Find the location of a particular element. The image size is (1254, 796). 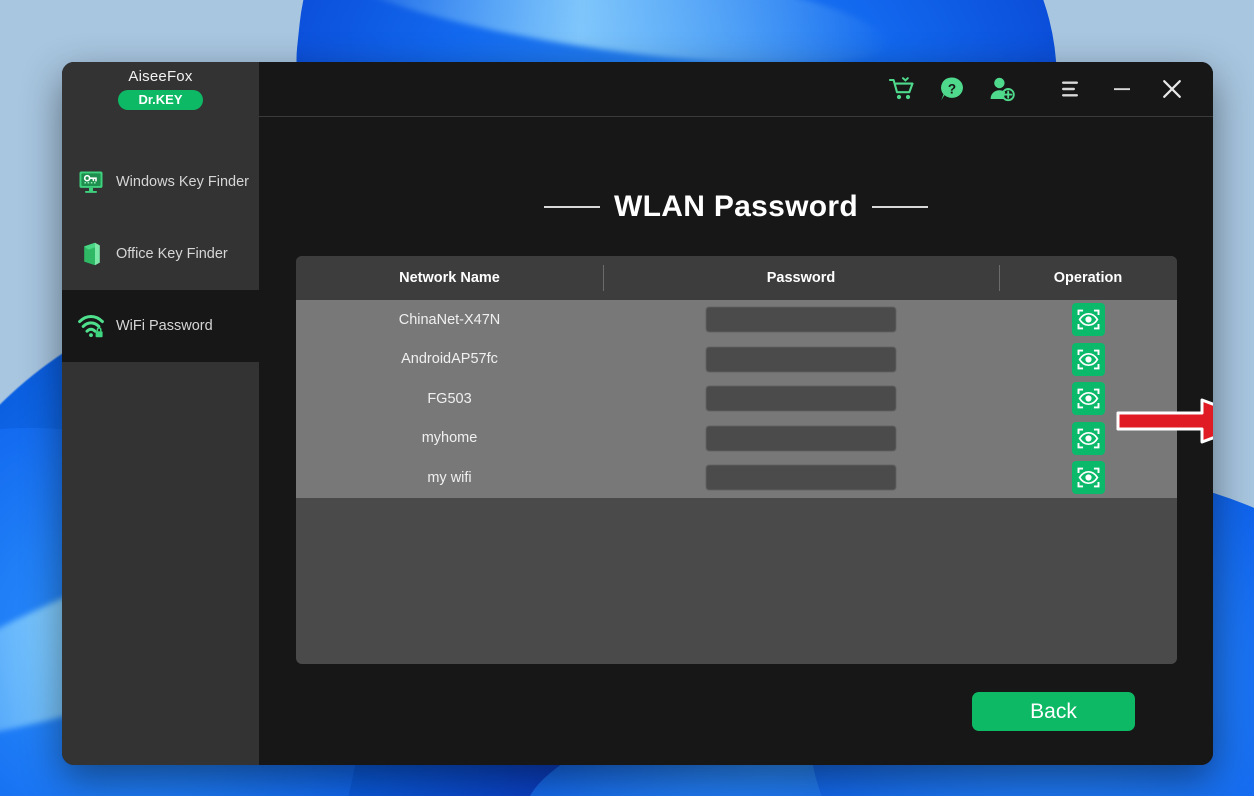

wifi-lock-icon is located at coordinates (91, 326).